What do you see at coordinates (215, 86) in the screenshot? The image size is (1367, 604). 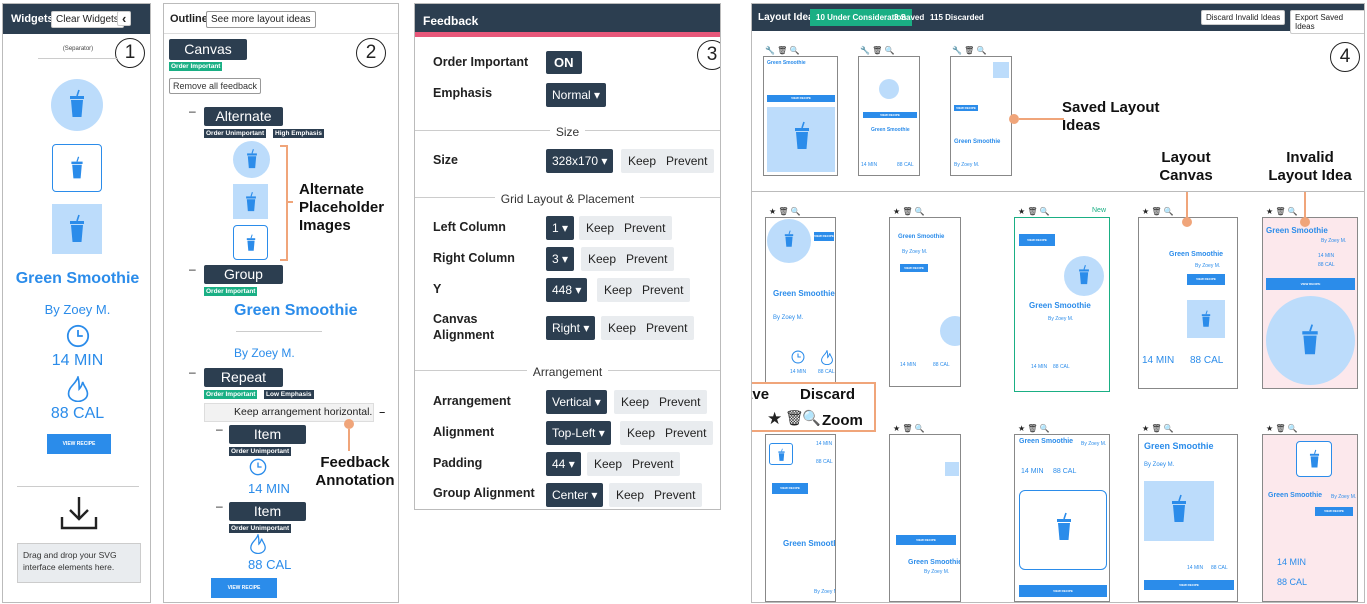 I see `remove-feedback-button: Remove all feedback` at bounding box center [215, 86].